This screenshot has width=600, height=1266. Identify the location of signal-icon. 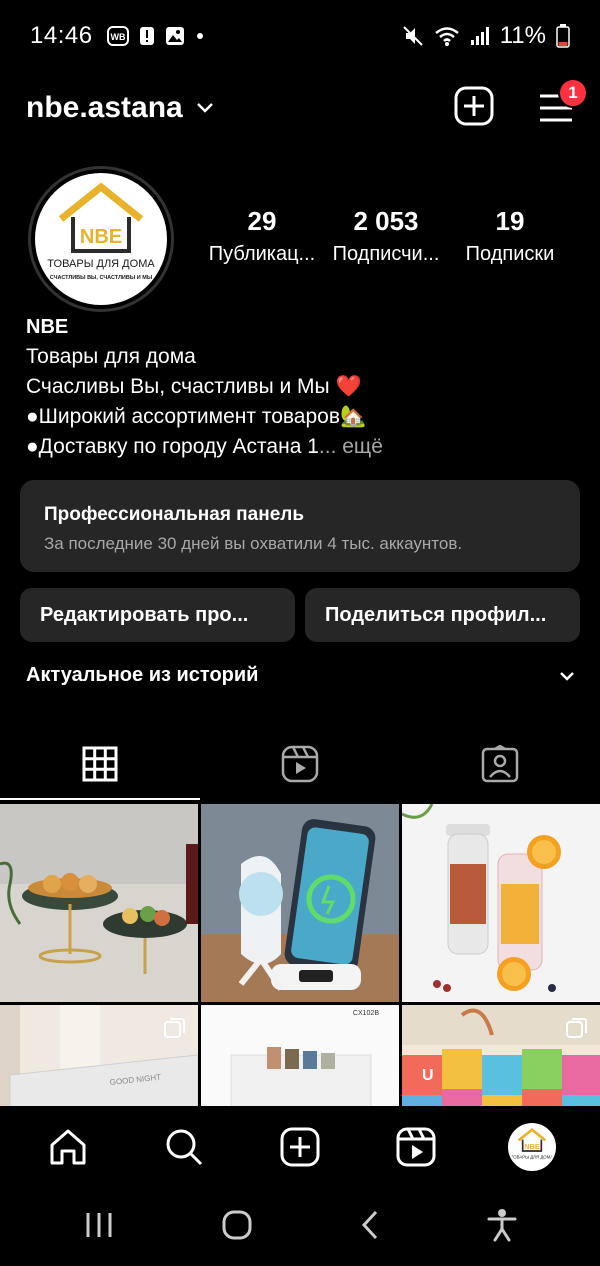
(480, 36).